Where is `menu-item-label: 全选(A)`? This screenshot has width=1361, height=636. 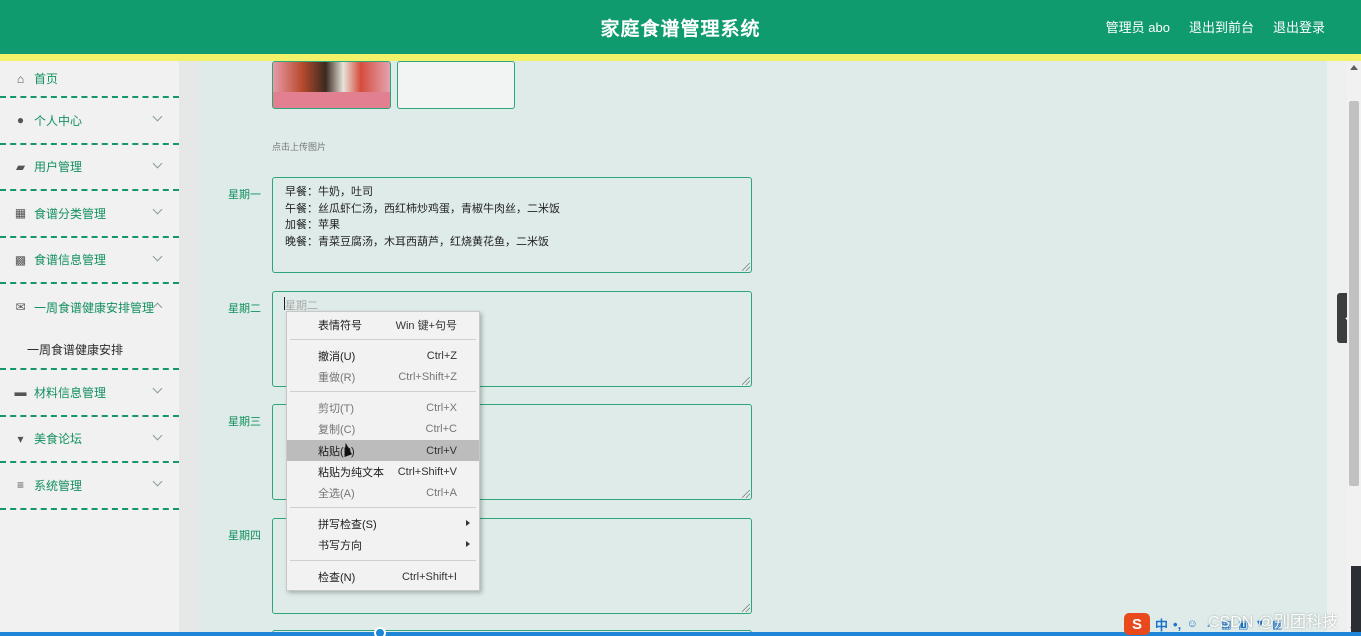 menu-item-label: 全选(A) is located at coordinates (336, 493).